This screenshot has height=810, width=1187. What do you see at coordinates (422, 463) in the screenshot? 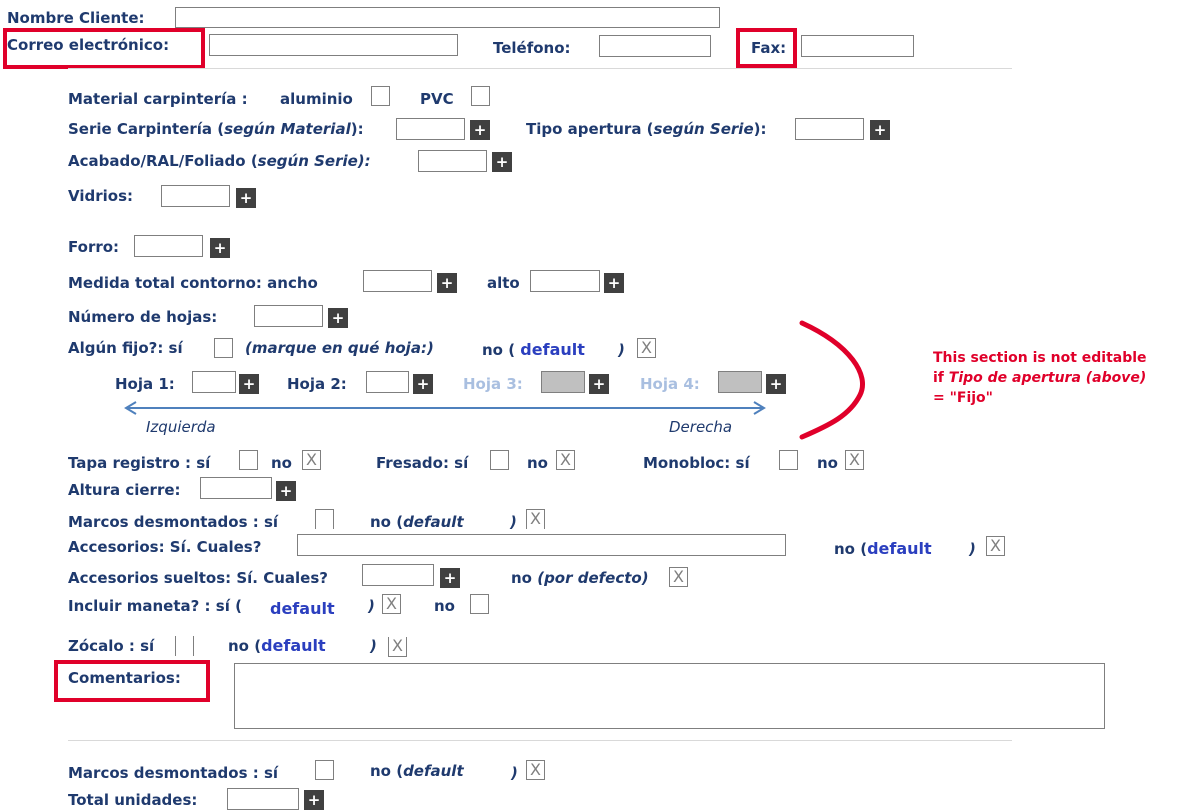
I see `fresado-label: Fresado: sí` at bounding box center [422, 463].